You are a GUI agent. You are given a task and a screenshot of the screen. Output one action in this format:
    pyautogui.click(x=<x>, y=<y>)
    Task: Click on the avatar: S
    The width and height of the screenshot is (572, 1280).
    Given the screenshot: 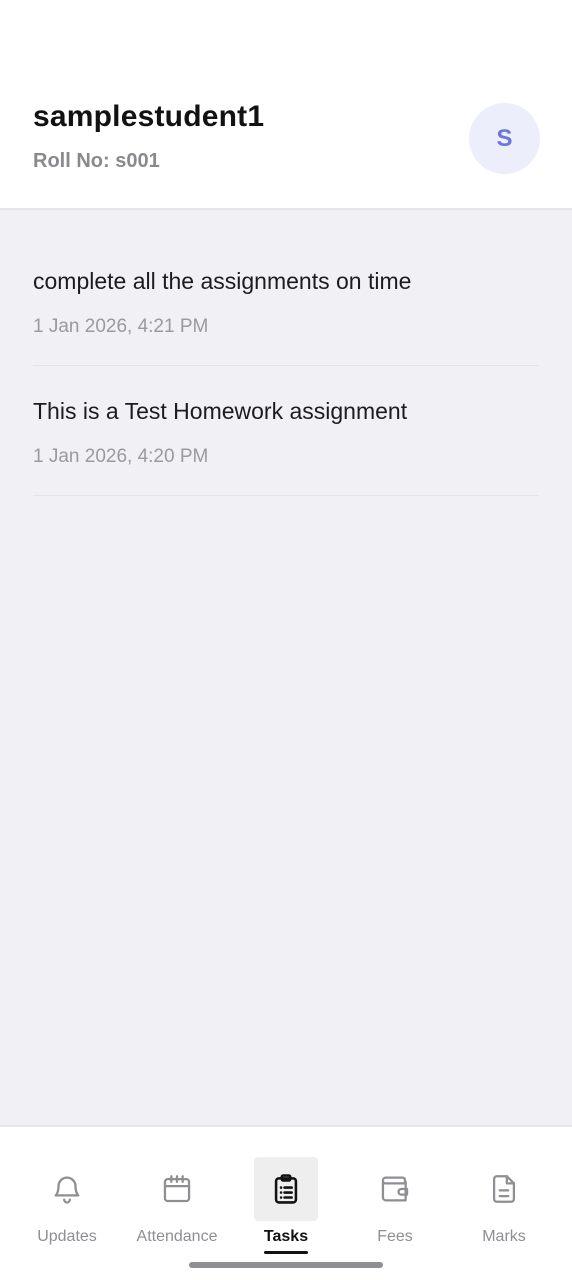 What is the action you would take?
    pyautogui.click(x=504, y=138)
    